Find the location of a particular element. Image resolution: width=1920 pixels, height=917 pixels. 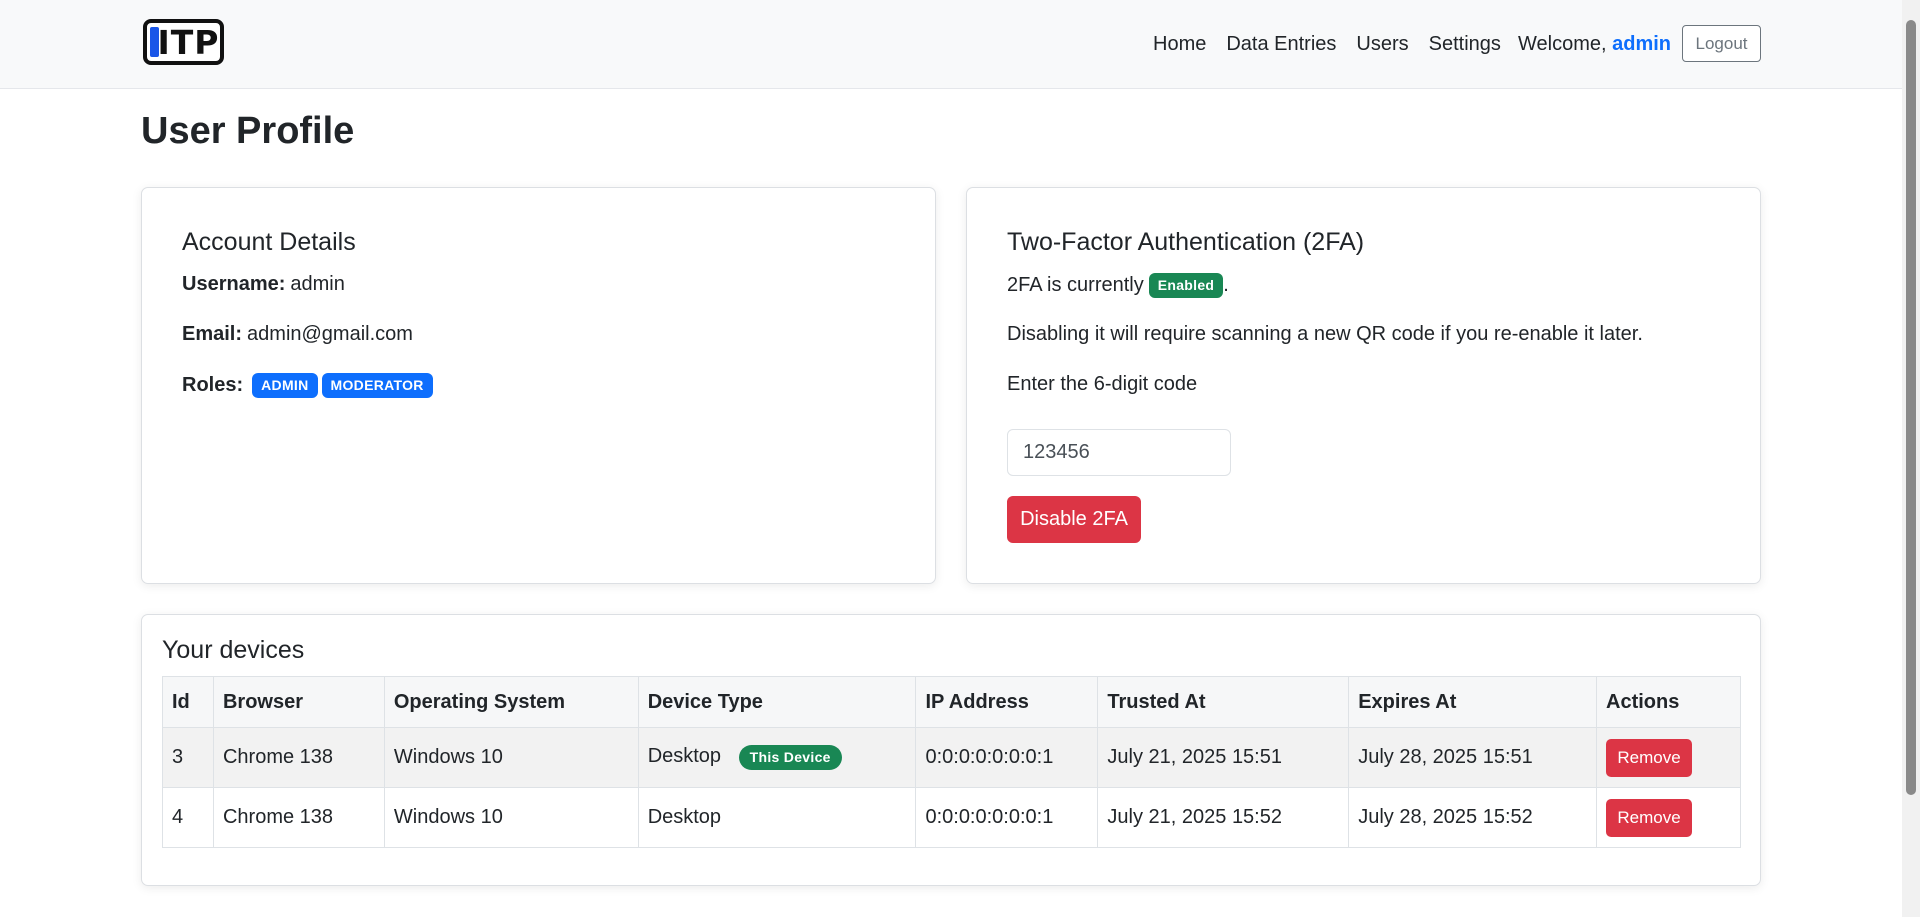

column-header-id: Id is located at coordinates (188, 702).